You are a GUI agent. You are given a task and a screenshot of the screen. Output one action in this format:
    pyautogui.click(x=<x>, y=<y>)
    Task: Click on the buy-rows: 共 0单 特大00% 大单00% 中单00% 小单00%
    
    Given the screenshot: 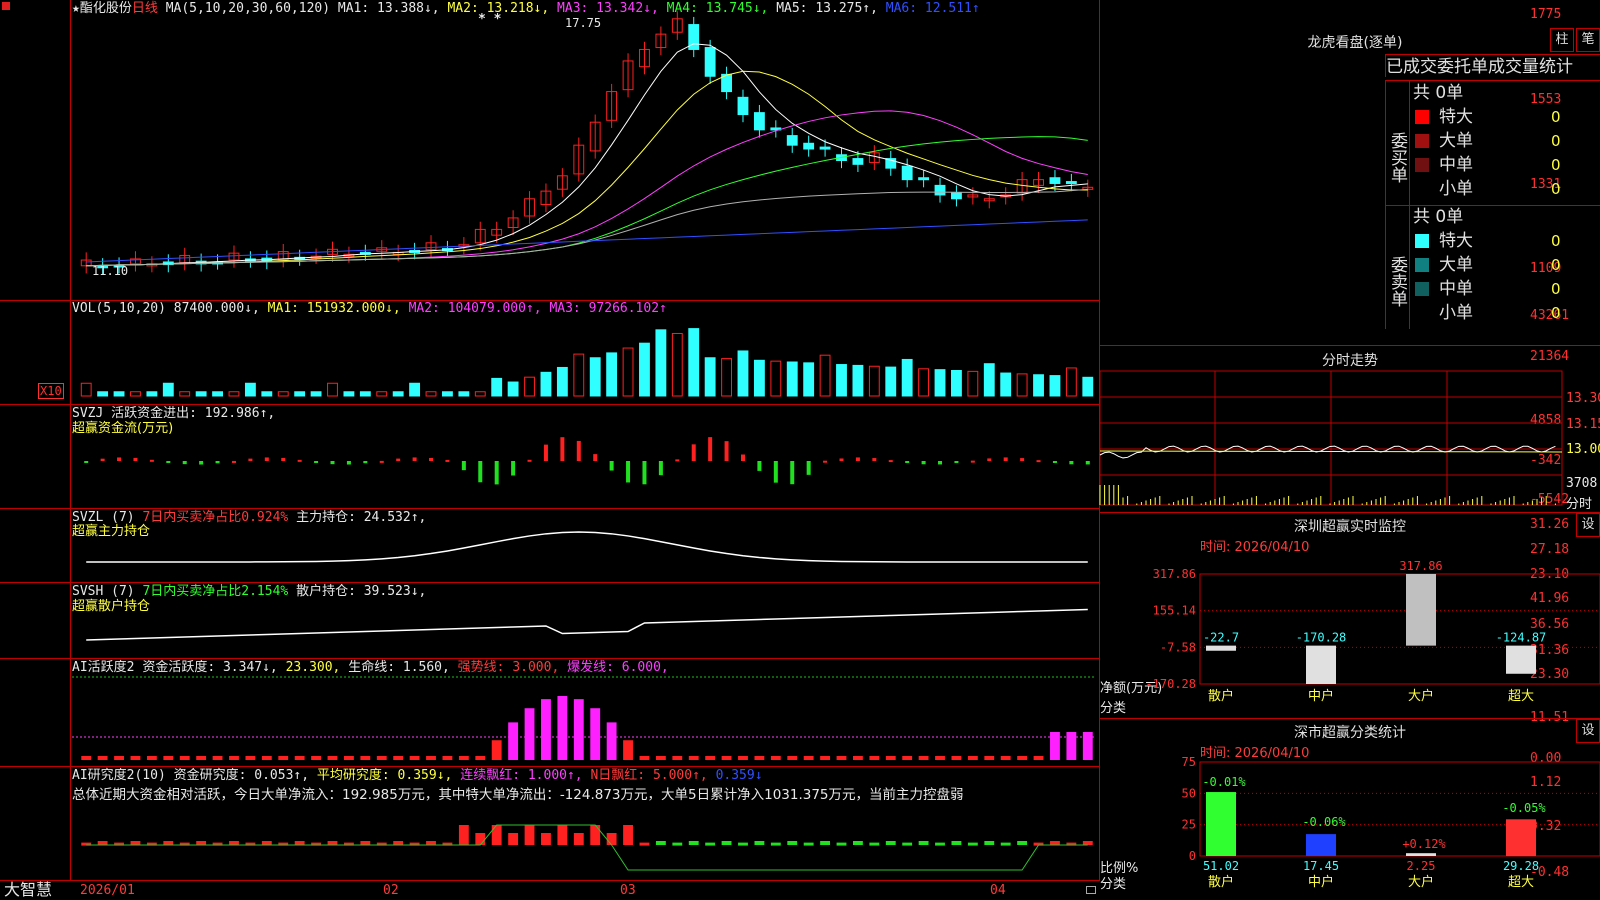 What is the action you would take?
    pyautogui.click(x=1505, y=143)
    